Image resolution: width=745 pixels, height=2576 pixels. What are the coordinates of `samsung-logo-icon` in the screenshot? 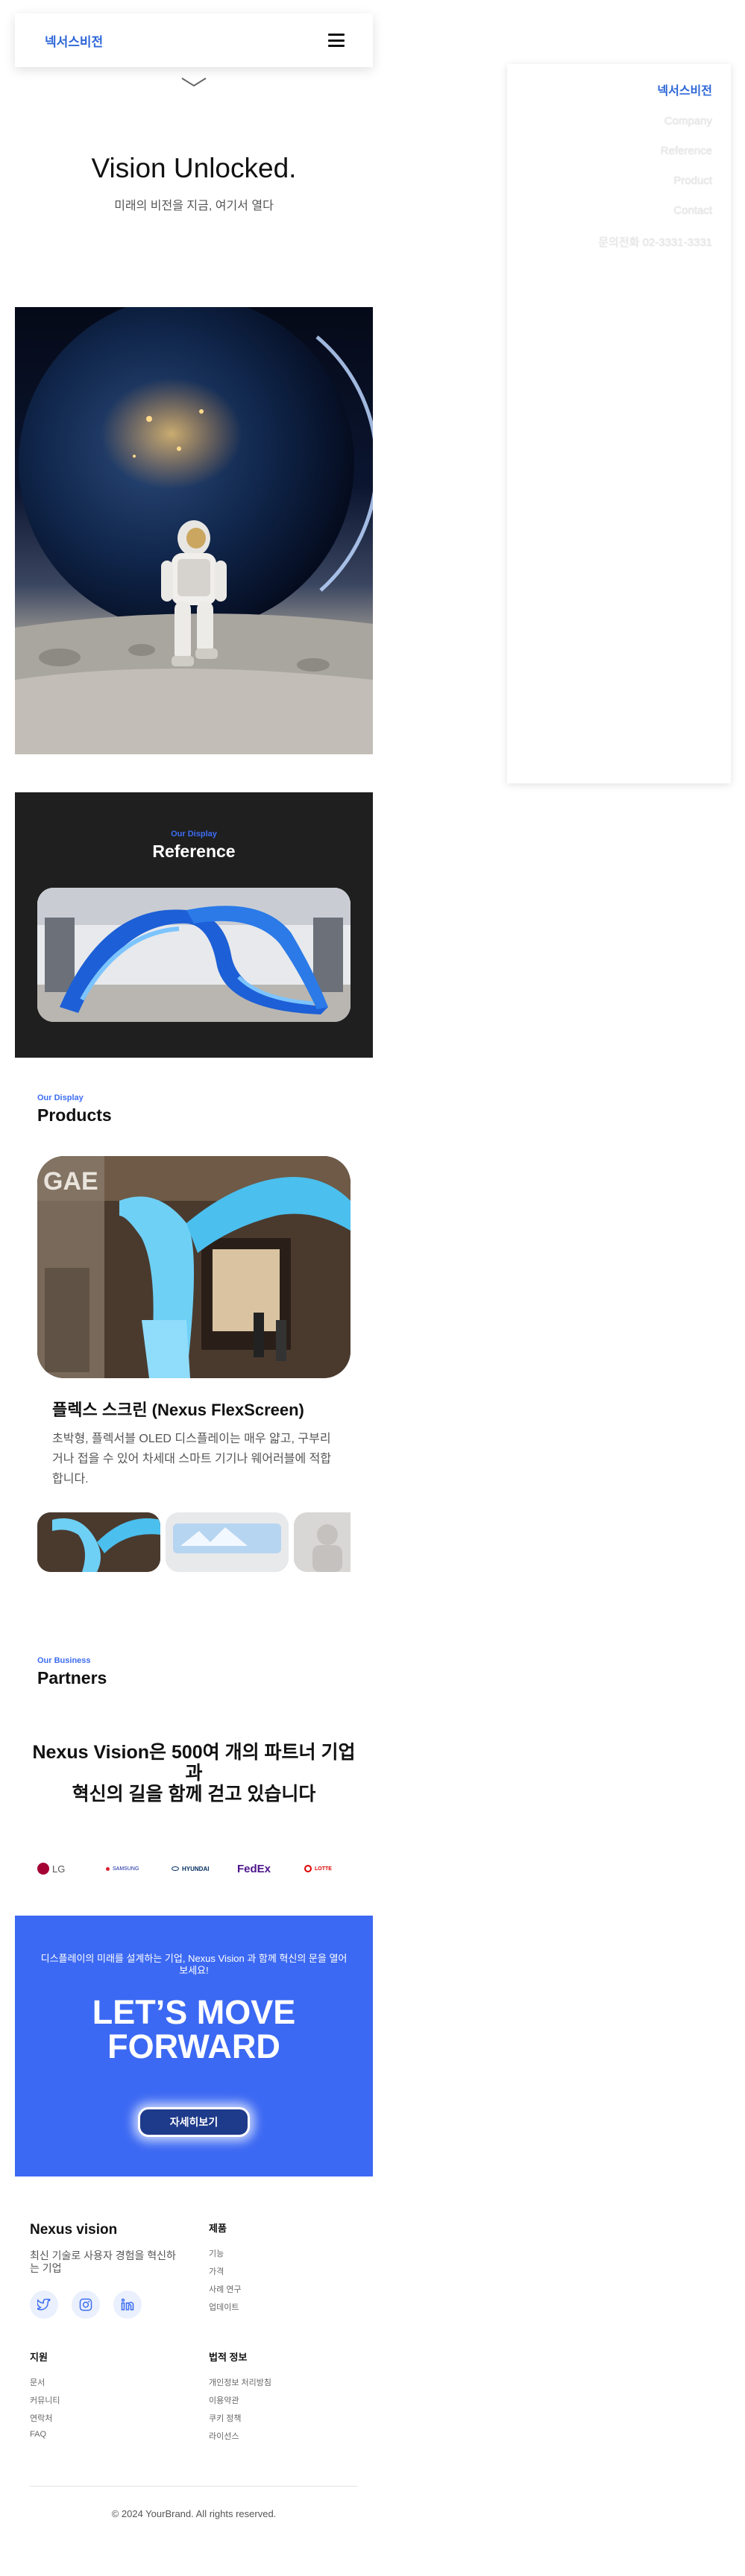 It's located at (108, 1868).